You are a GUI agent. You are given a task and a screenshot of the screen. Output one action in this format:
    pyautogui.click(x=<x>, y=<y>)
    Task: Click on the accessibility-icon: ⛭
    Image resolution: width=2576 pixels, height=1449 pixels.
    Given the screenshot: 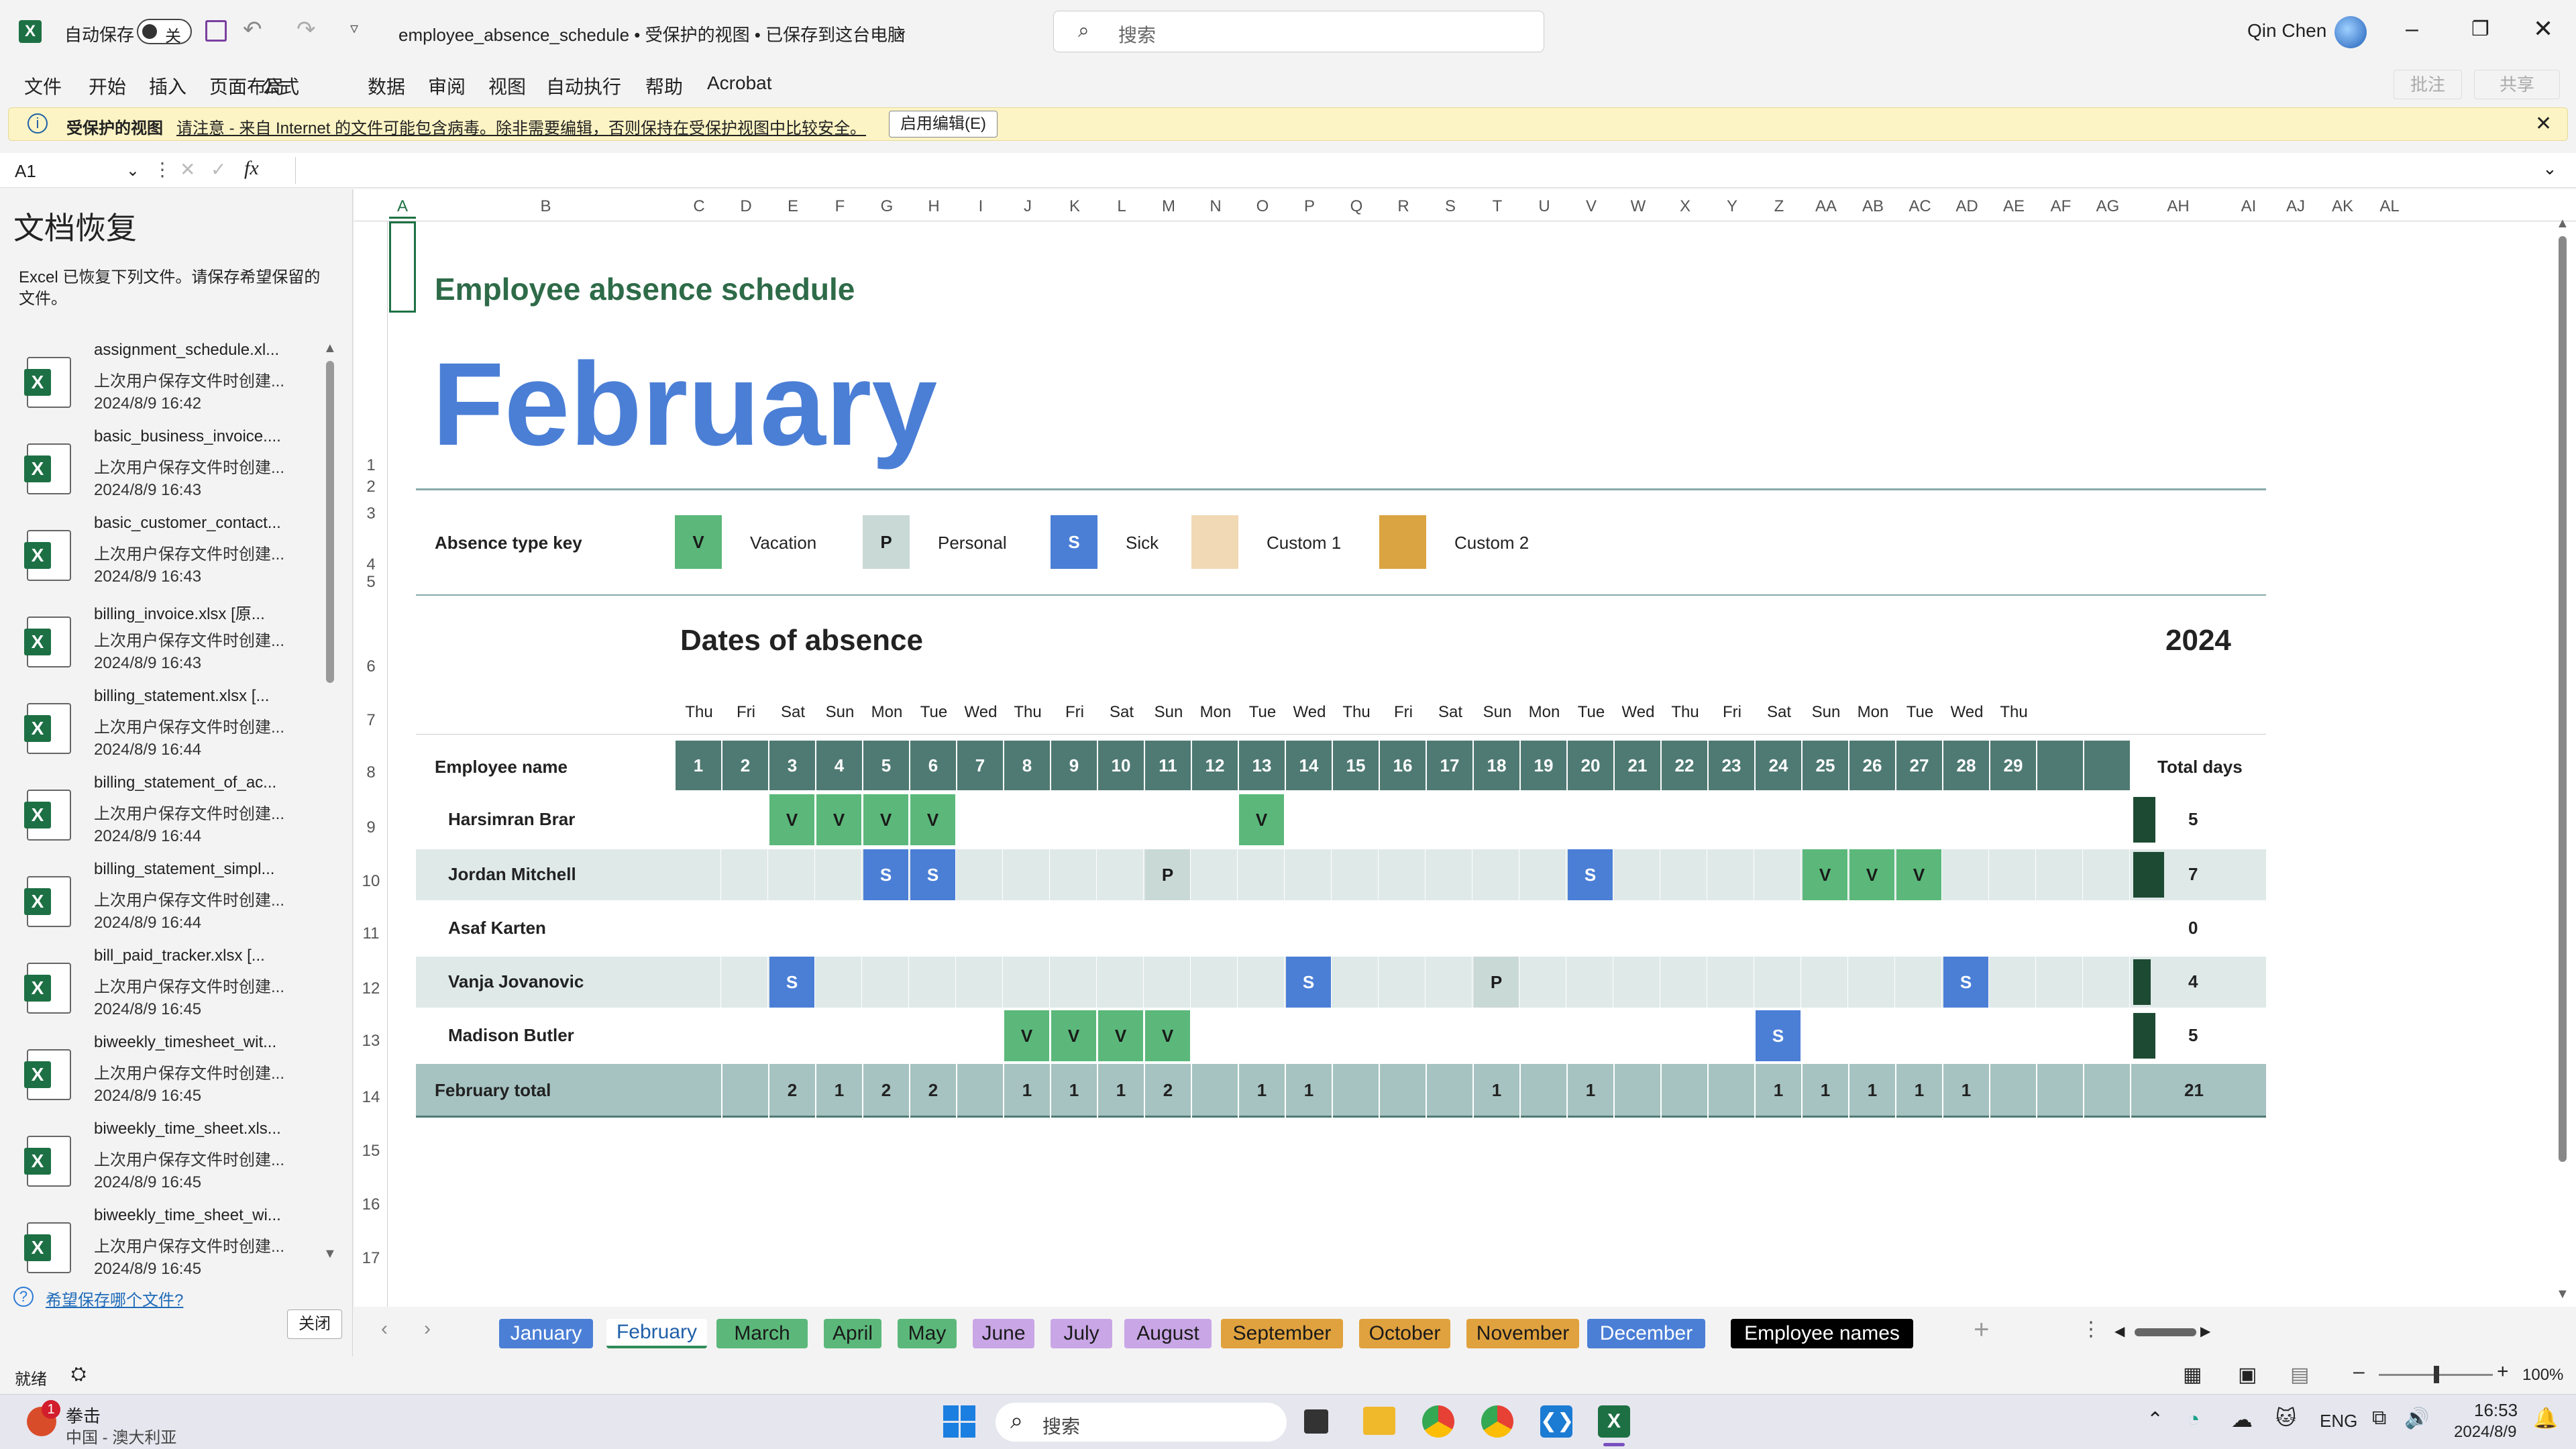 What is the action you would take?
    pyautogui.click(x=78, y=1374)
    